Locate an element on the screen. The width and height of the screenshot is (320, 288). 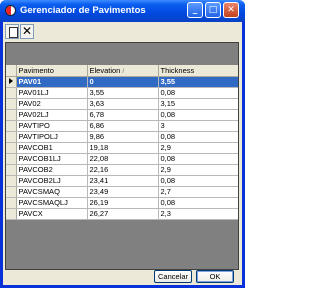
minimize-button: _ is located at coordinates (195, 10).